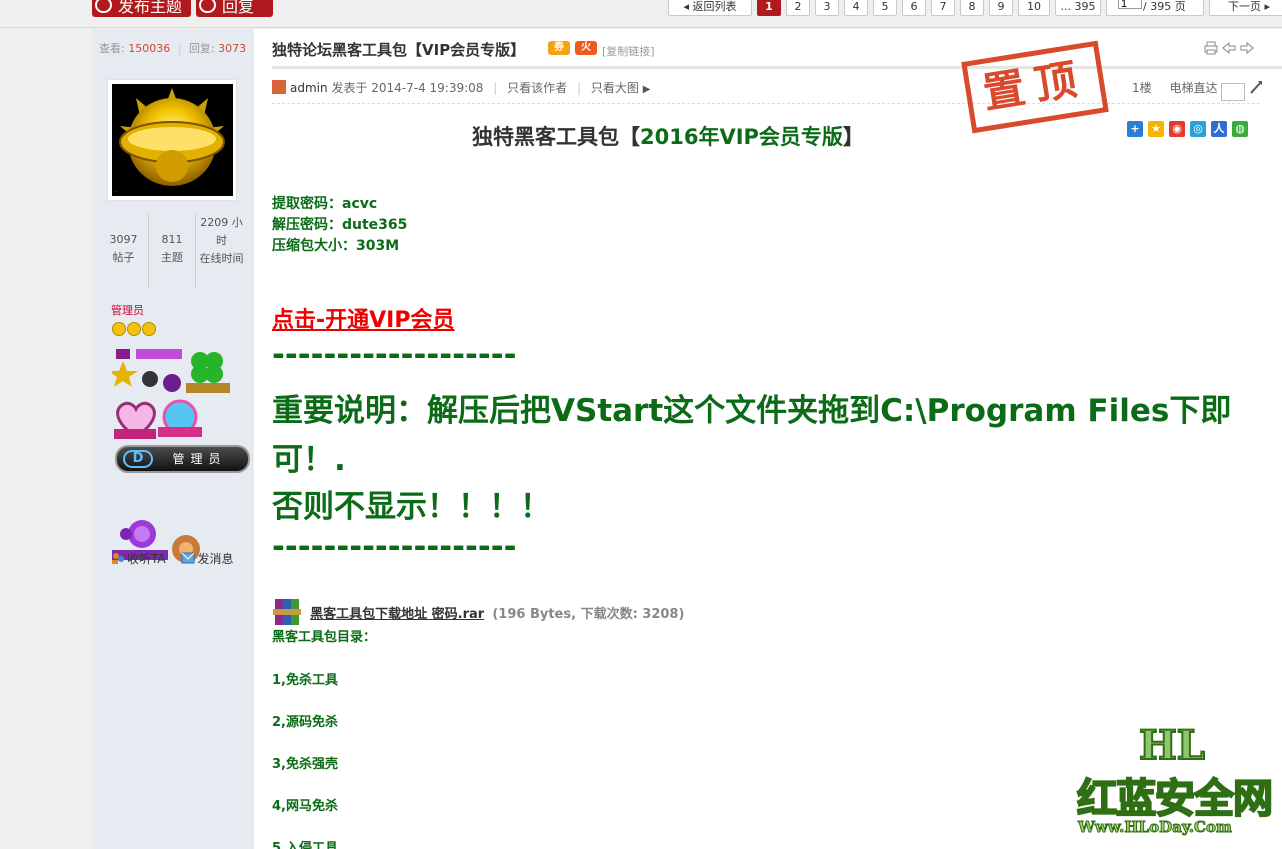 Image resolution: width=1282 pixels, height=849 pixels. Describe the element at coordinates (363, 318) in the screenshot. I see `vip-signup-link: 点击-开通VIP会员` at that location.